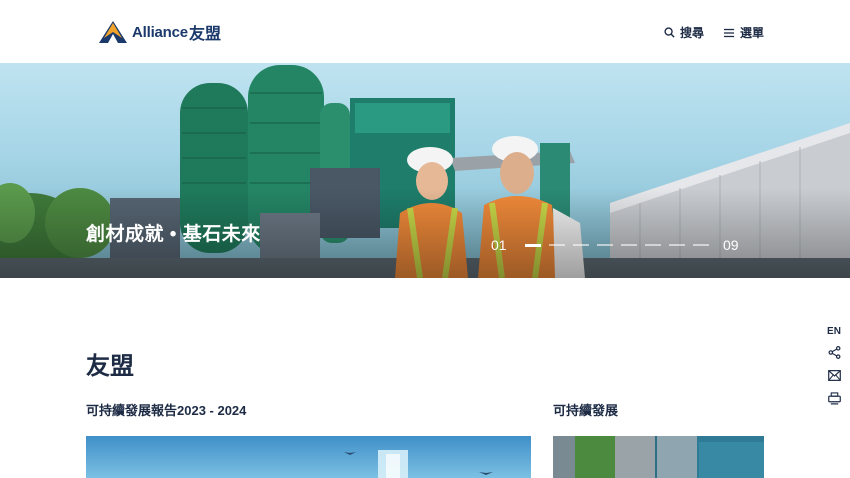  I want to click on alliance-logo: Alliance 友盟, so click(159, 32).